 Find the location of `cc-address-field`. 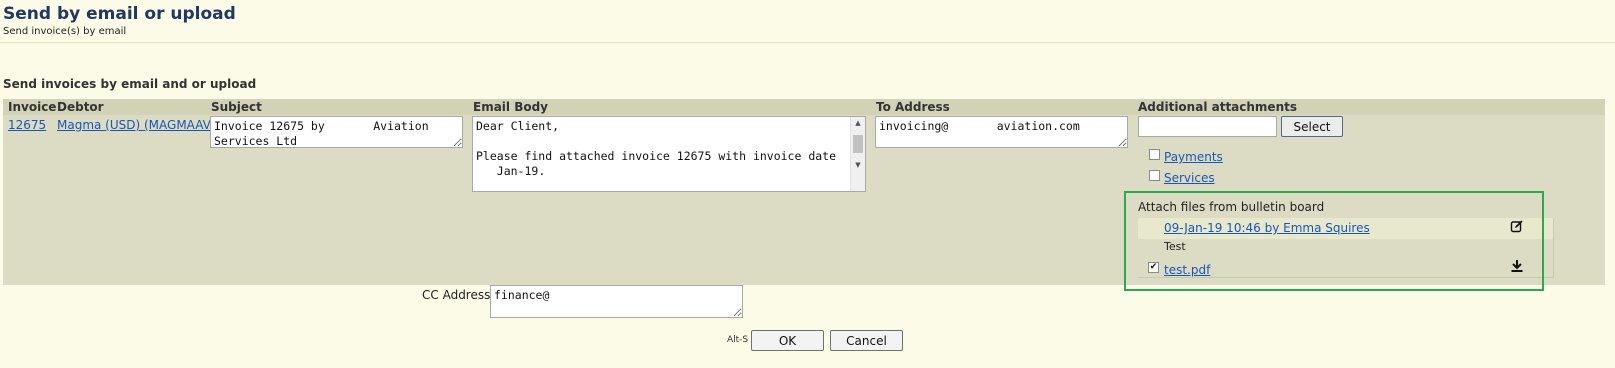

cc-address-field is located at coordinates (616, 301).